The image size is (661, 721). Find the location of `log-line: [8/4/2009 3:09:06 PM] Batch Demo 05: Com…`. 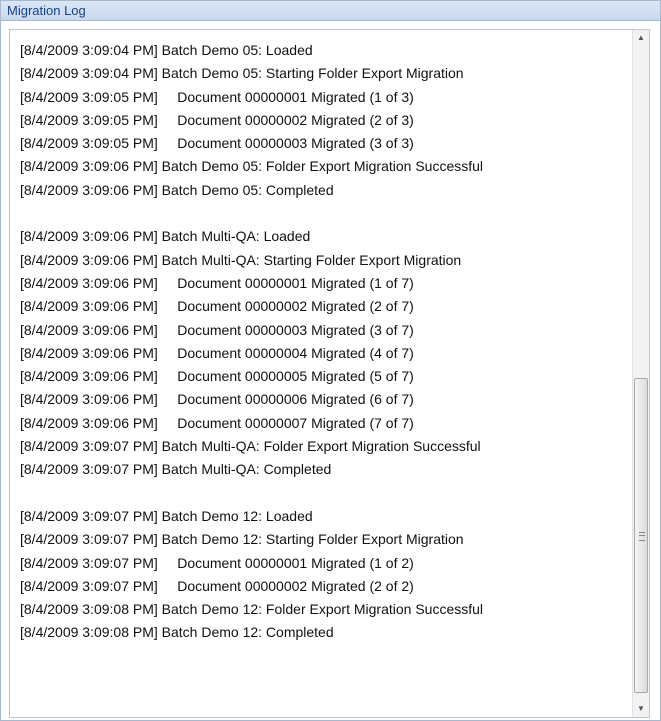

log-line: [8/4/2009 3:09:06 PM] Batch Demo 05: Com… is located at coordinates (177, 189).